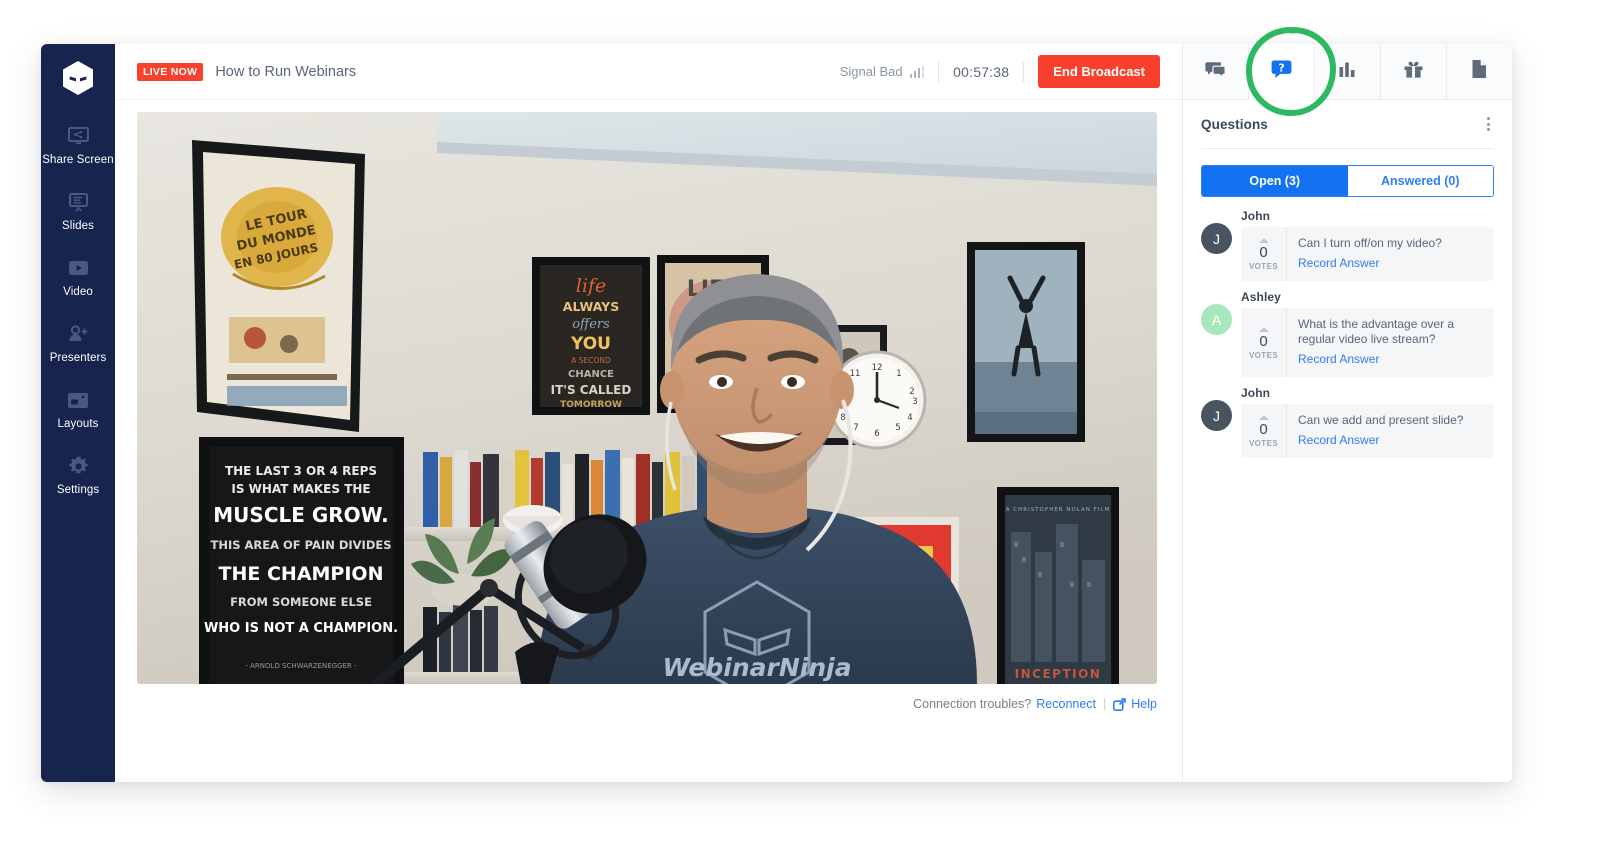 The image size is (1604, 844). I want to click on question-filter-tabs: Open (3) Answered (0), so click(1347, 181).